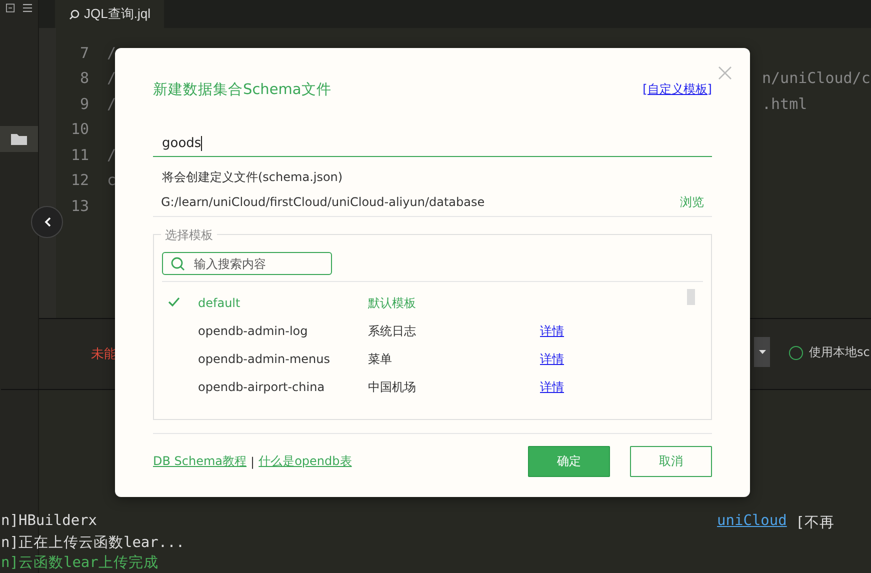  Describe the element at coordinates (83, 103) in the screenshot. I see `line-number: 9` at that location.